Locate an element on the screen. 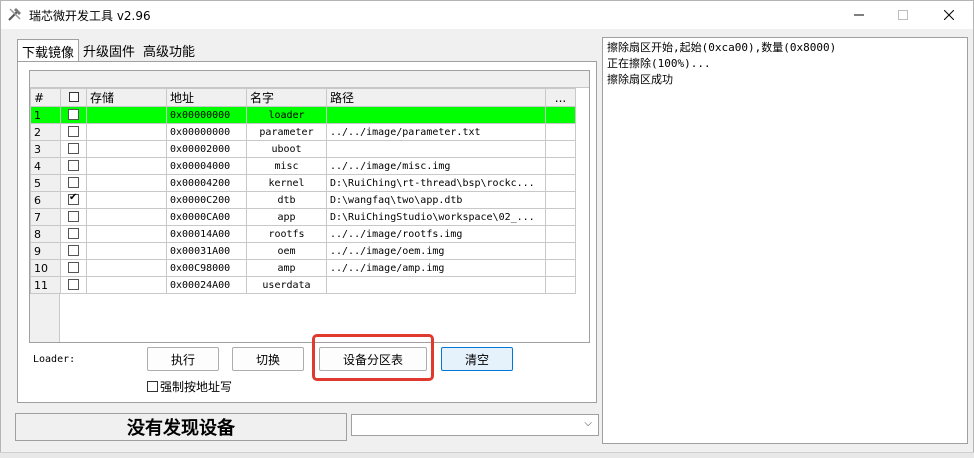 The width and height of the screenshot is (974, 458). row-name: loader is located at coordinates (286, 115).